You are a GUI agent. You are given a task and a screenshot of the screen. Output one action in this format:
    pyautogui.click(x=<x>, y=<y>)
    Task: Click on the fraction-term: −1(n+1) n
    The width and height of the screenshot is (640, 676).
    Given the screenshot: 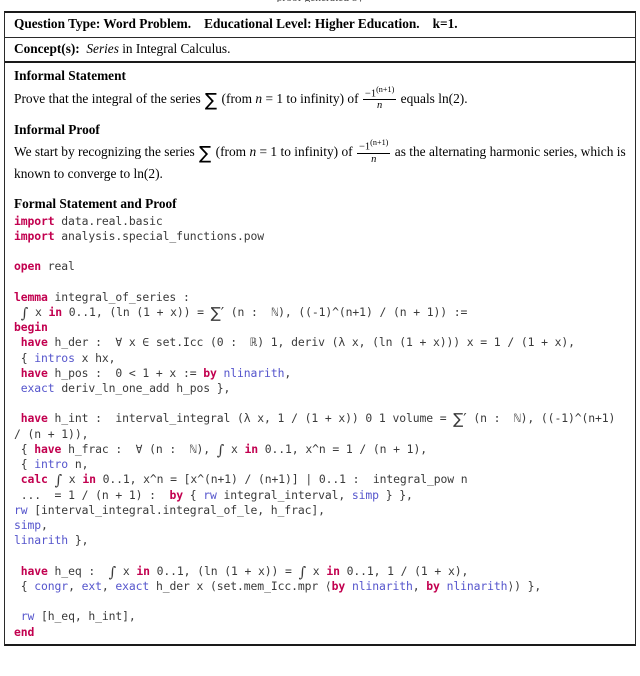 What is the action you would take?
    pyautogui.click(x=379, y=98)
    